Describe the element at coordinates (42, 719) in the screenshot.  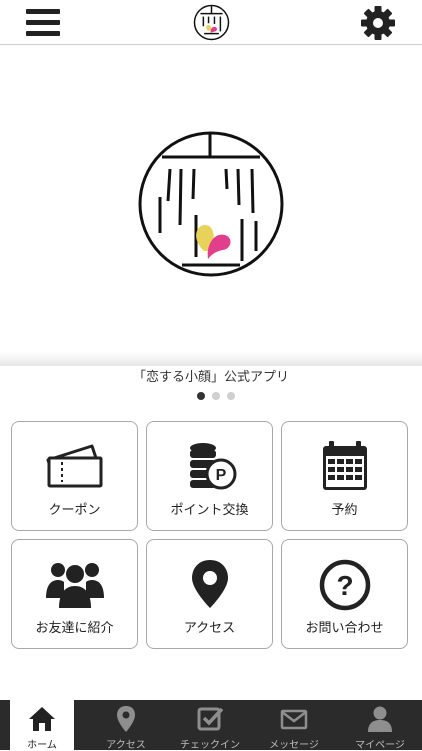
I see `home-icon` at that location.